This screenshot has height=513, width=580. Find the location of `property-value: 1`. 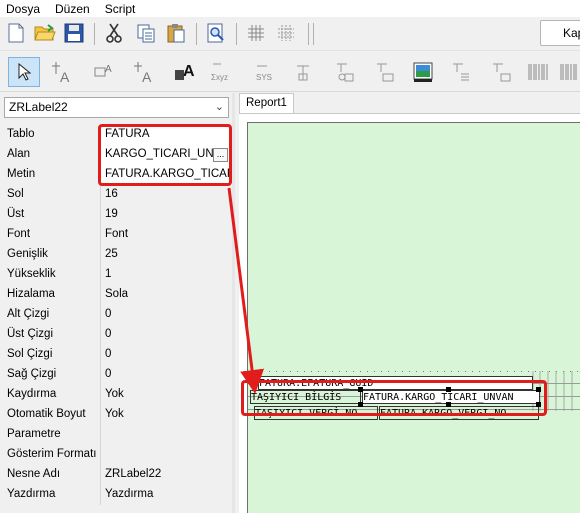

property-value: 1 is located at coordinates (166, 275).